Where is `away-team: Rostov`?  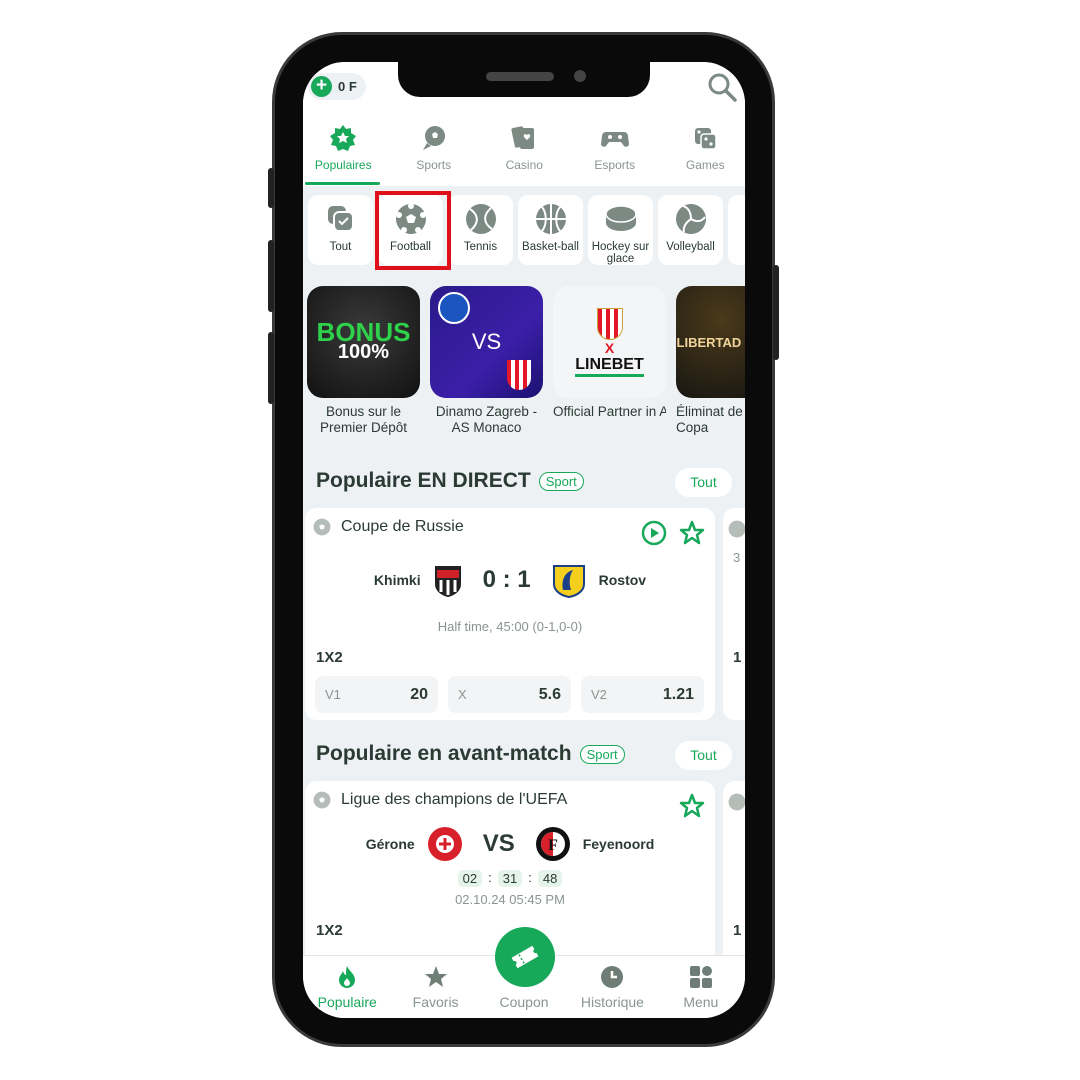 away-team: Rostov is located at coordinates (622, 580).